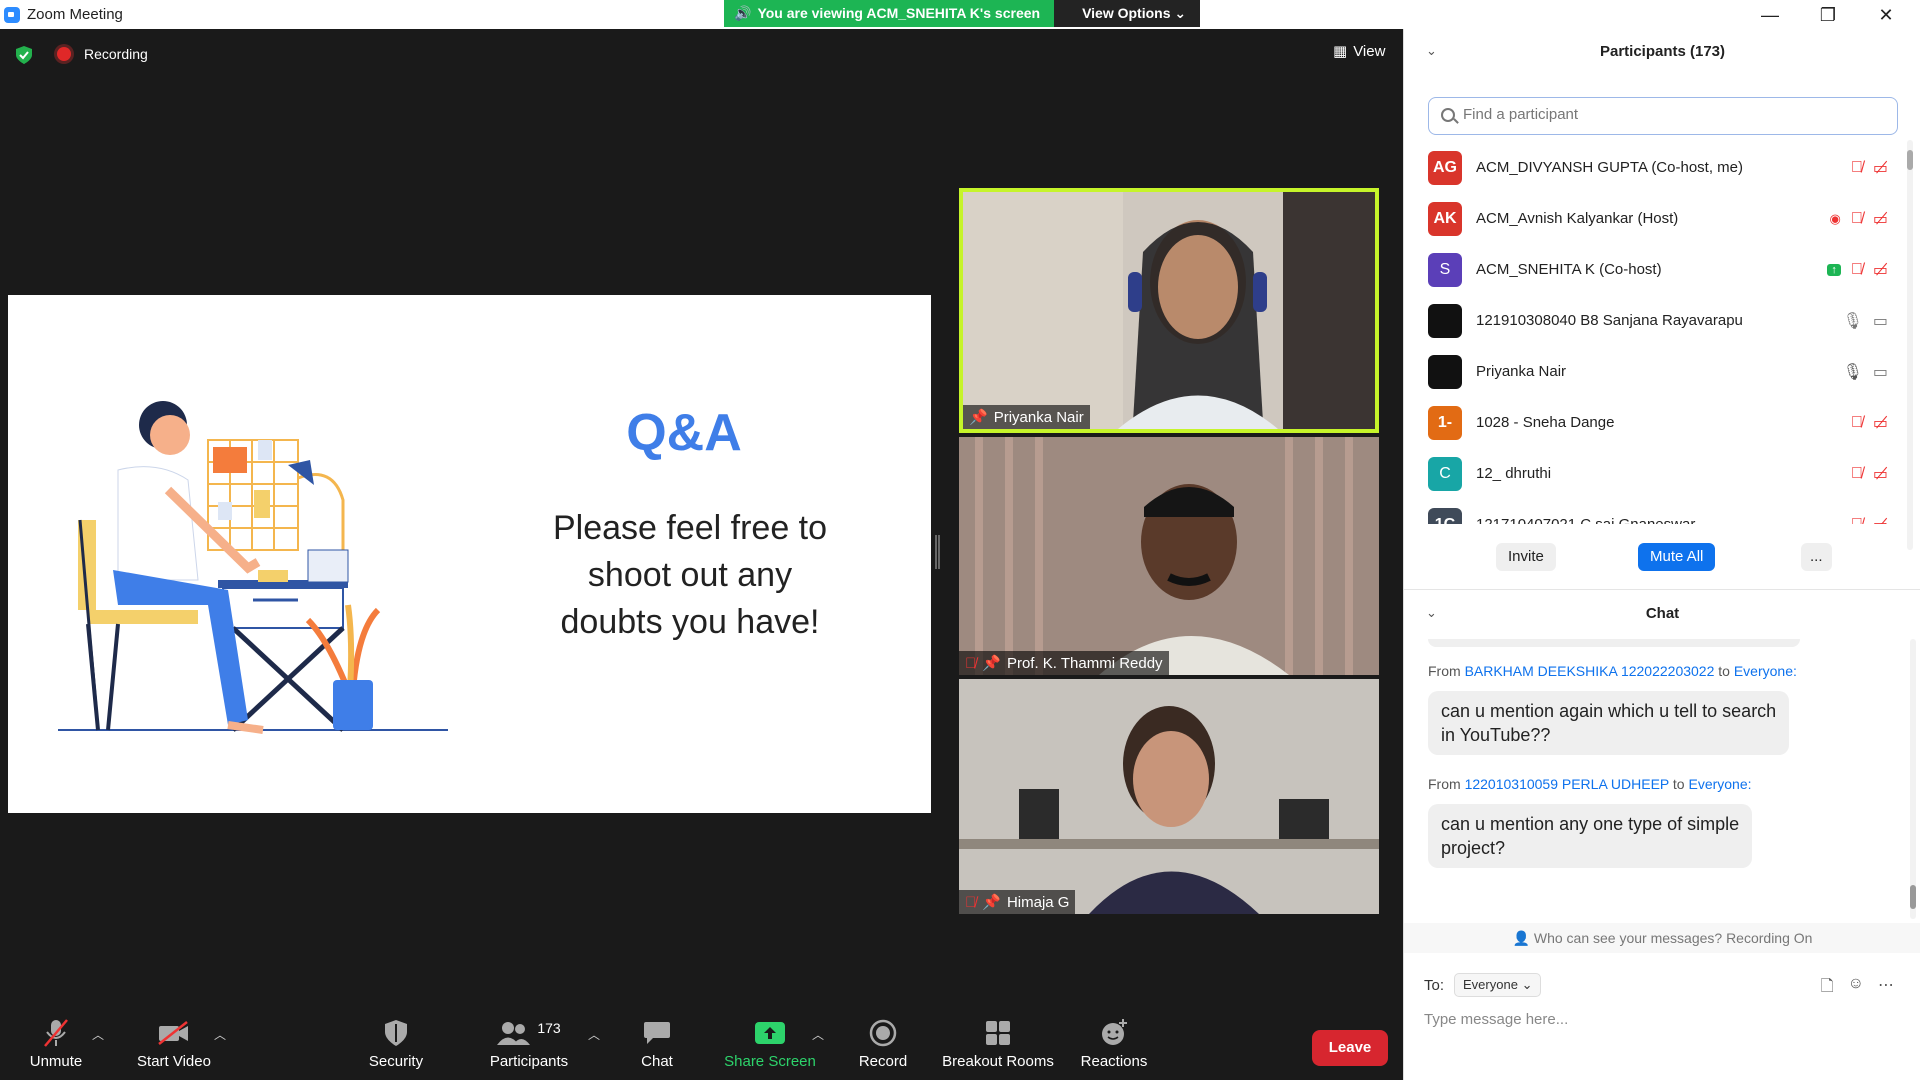  I want to click on avatar: S, so click(1445, 270).